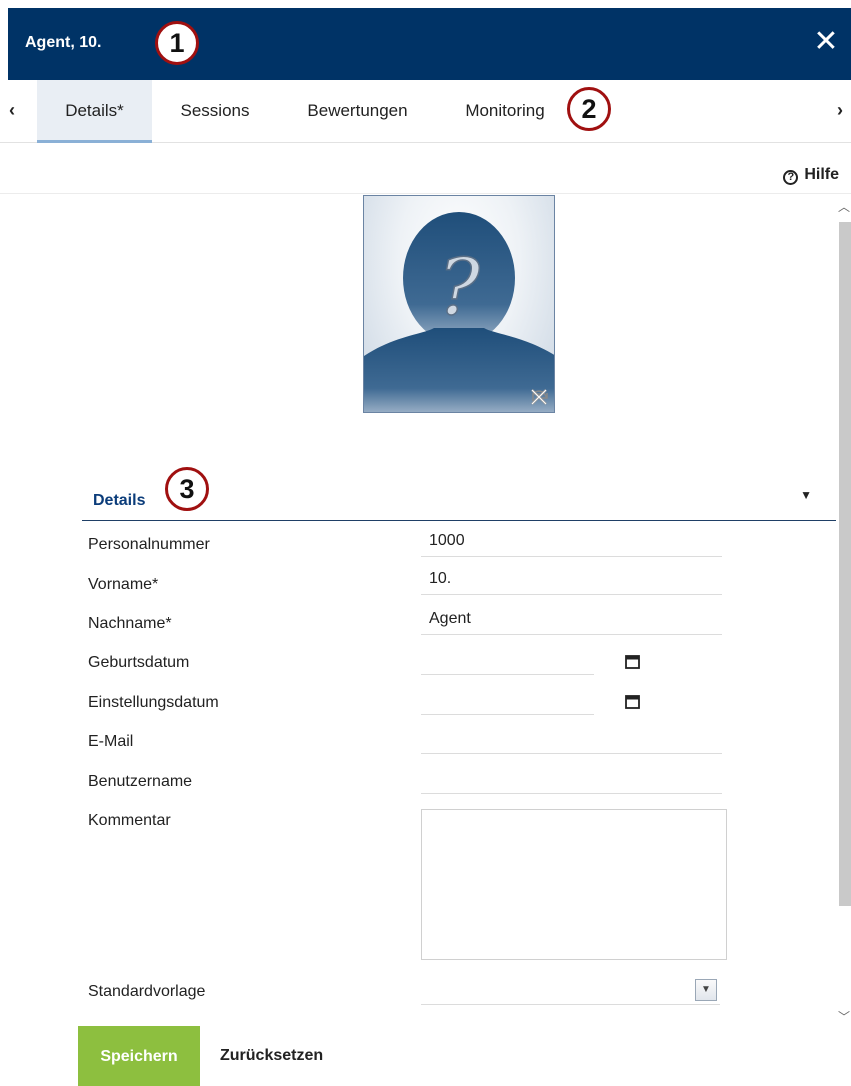 The image size is (851, 1086). What do you see at coordinates (147, 991) in the screenshot?
I see `standardvorlage-label: Standardvorlage` at bounding box center [147, 991].